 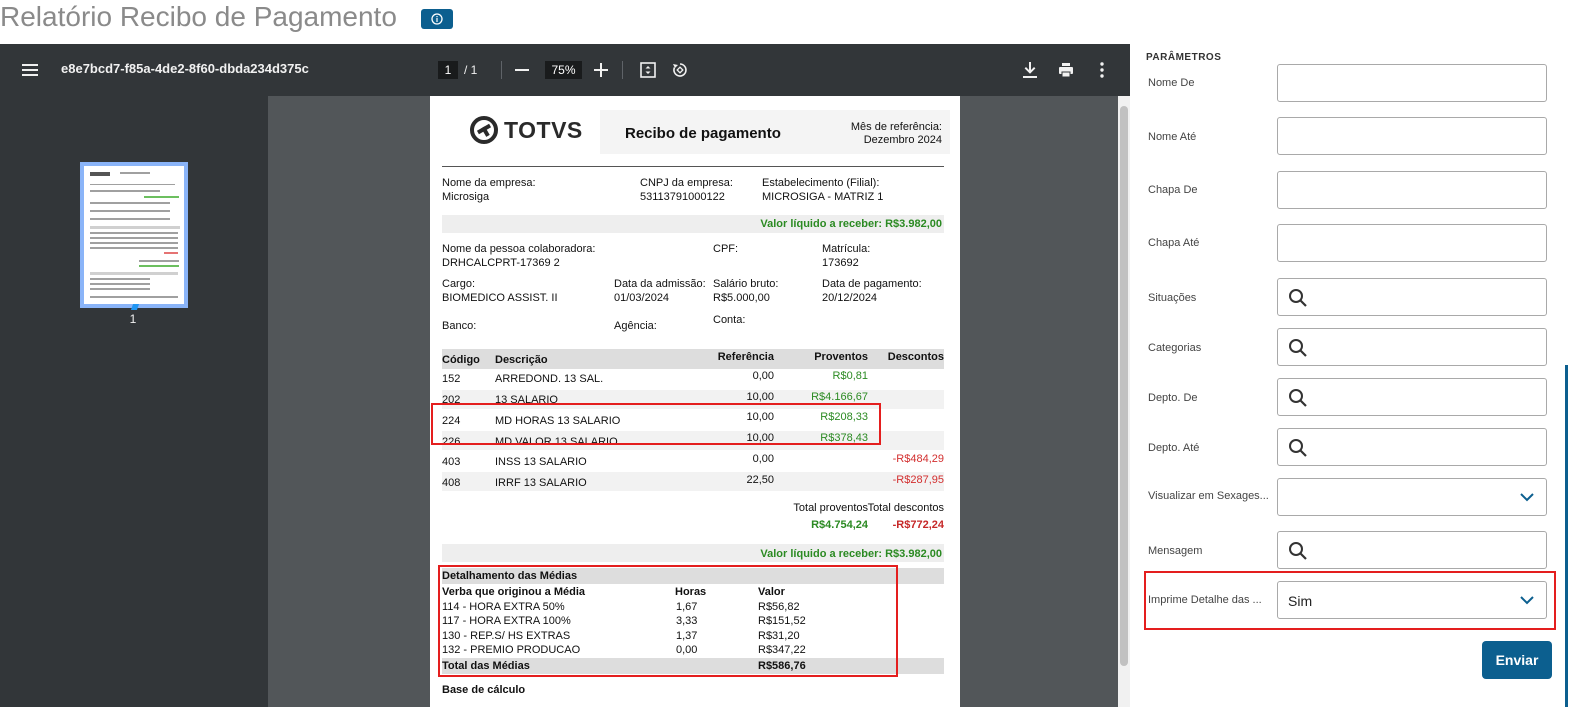 What do you see at coordinates (668, 621) in the screenshot?
I see `highlight-box-medias` at bounding box center [668, 621].